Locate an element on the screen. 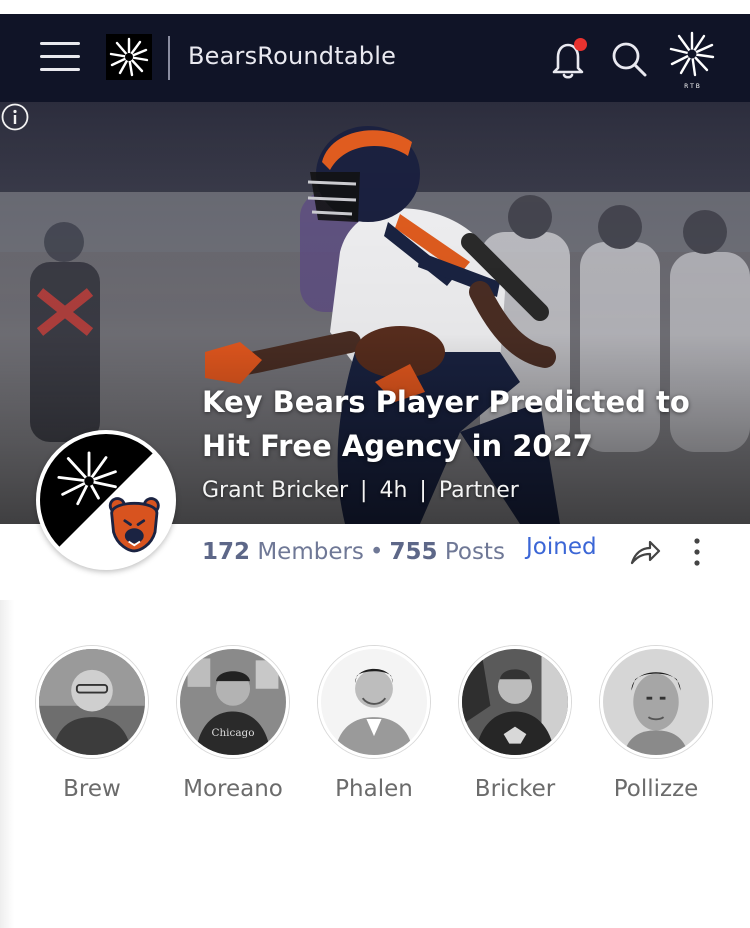 This screenshot has height=928, width=750. article-age: 4h is located at coordinates (393, 490).